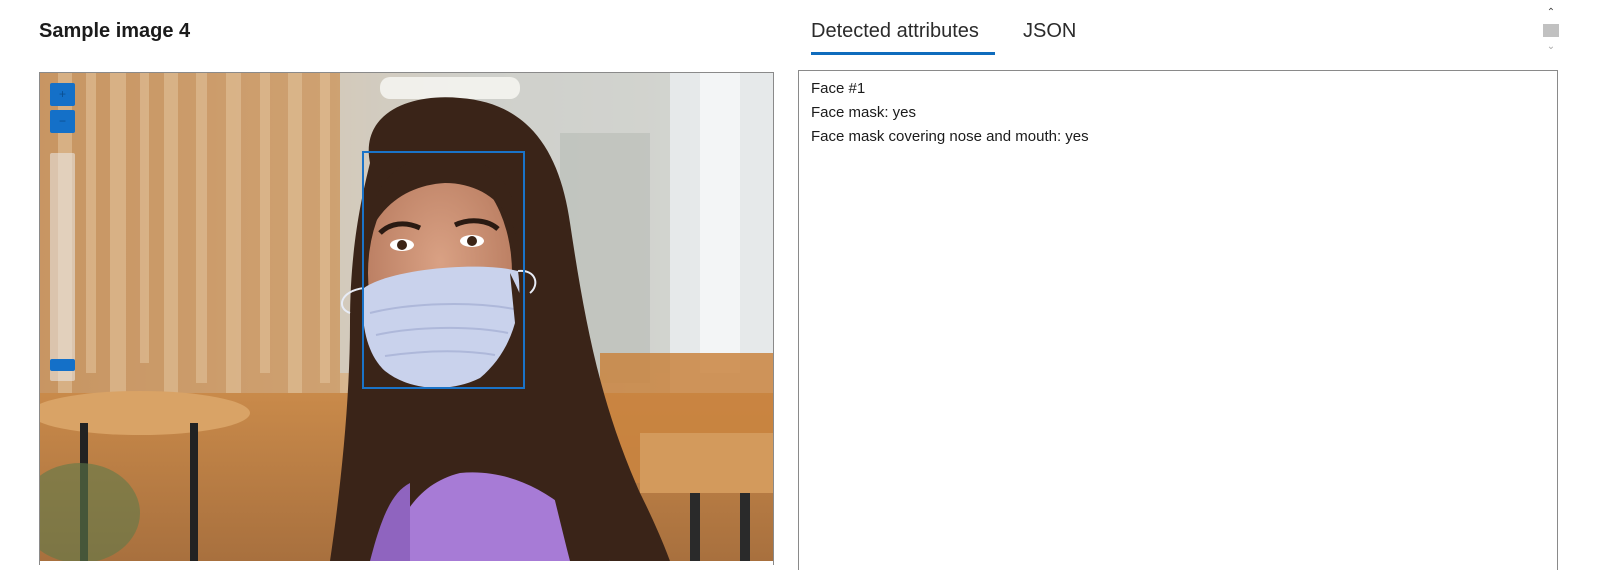 Image resolution: width=1614 pixels, height=570 pixels. I want to click on sample-title: Sample image 4, so click(115, 31).